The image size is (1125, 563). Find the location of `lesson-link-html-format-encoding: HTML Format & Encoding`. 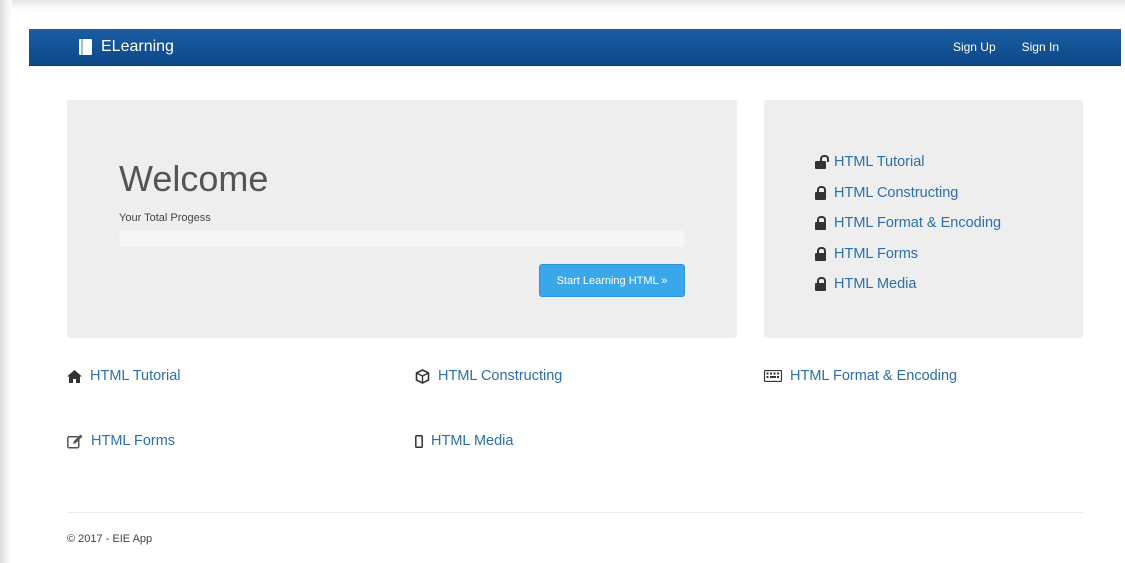

lesson-link-html-format-encoding: HTML Format & Encoding is located at coordinates (860, 376).